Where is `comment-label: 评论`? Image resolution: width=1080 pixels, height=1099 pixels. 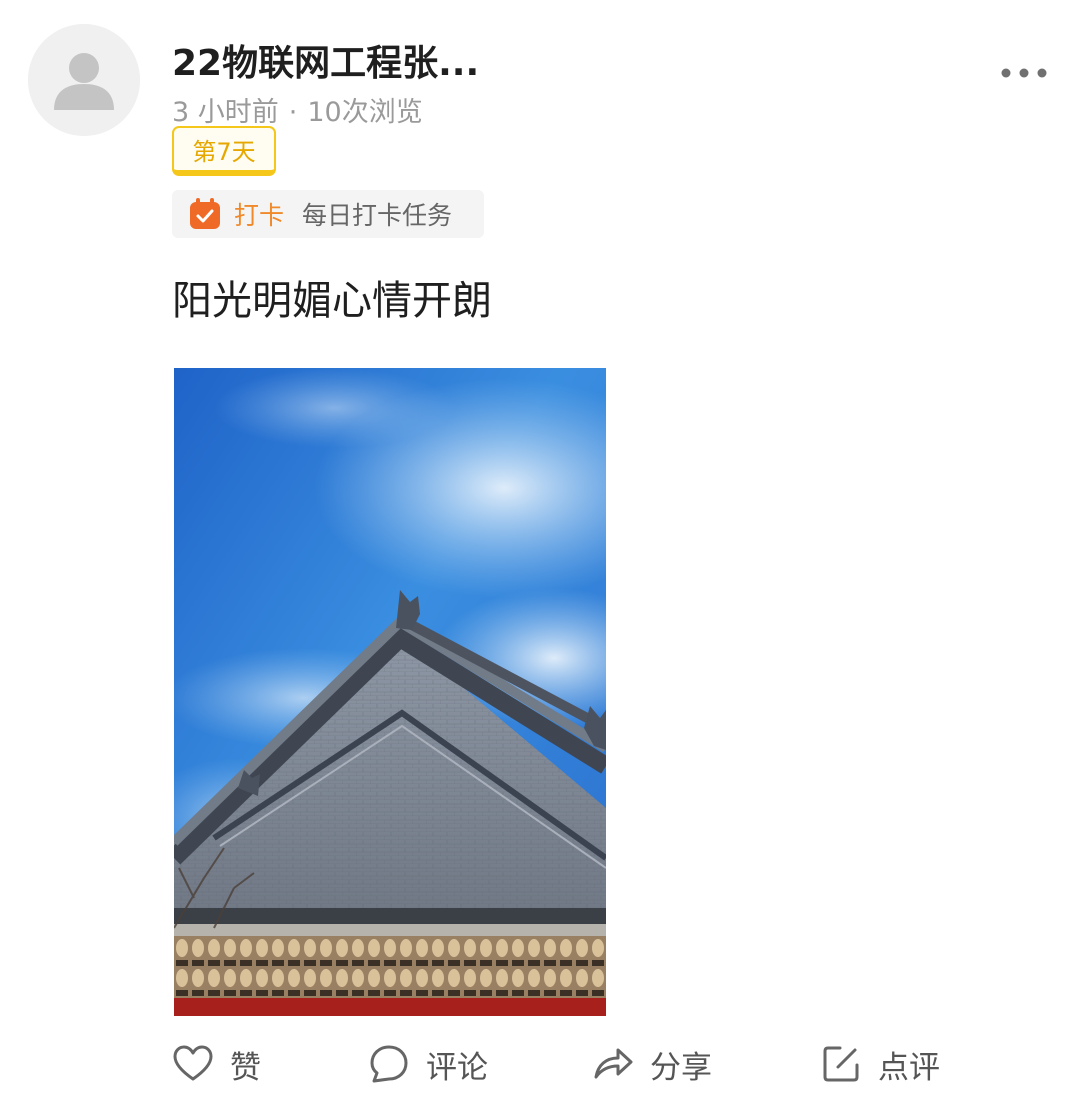
comment-label: 评论 is located at coordinates (457, 1067).